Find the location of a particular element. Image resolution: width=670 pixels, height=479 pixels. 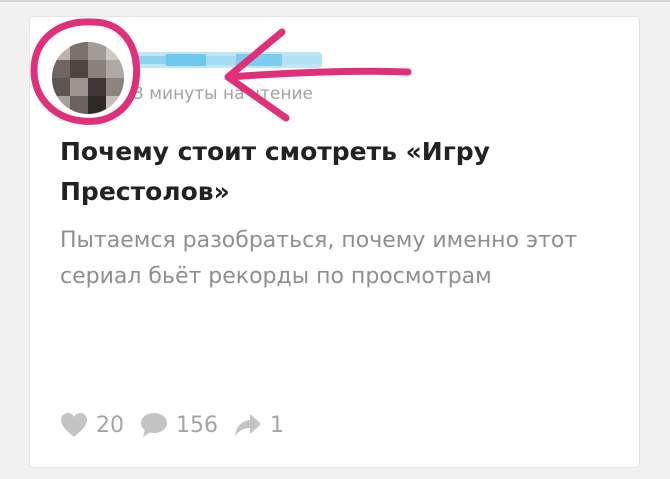

comments-count: 156 is located at coordinates (197, 425).